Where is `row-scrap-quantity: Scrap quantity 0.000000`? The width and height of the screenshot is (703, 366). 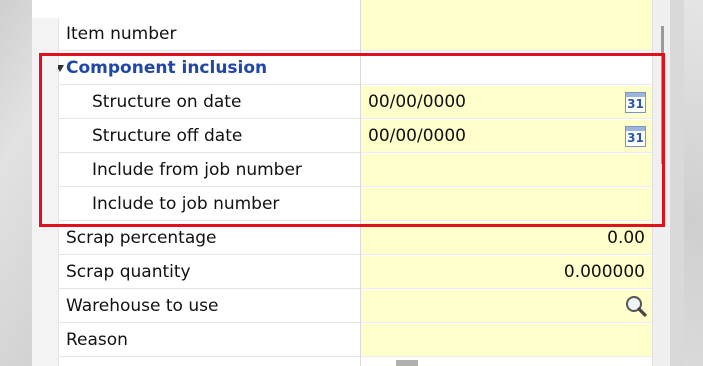
row-scrap-quantity: Scrap quantity 0.000000 is located at coordinates (351, 273).